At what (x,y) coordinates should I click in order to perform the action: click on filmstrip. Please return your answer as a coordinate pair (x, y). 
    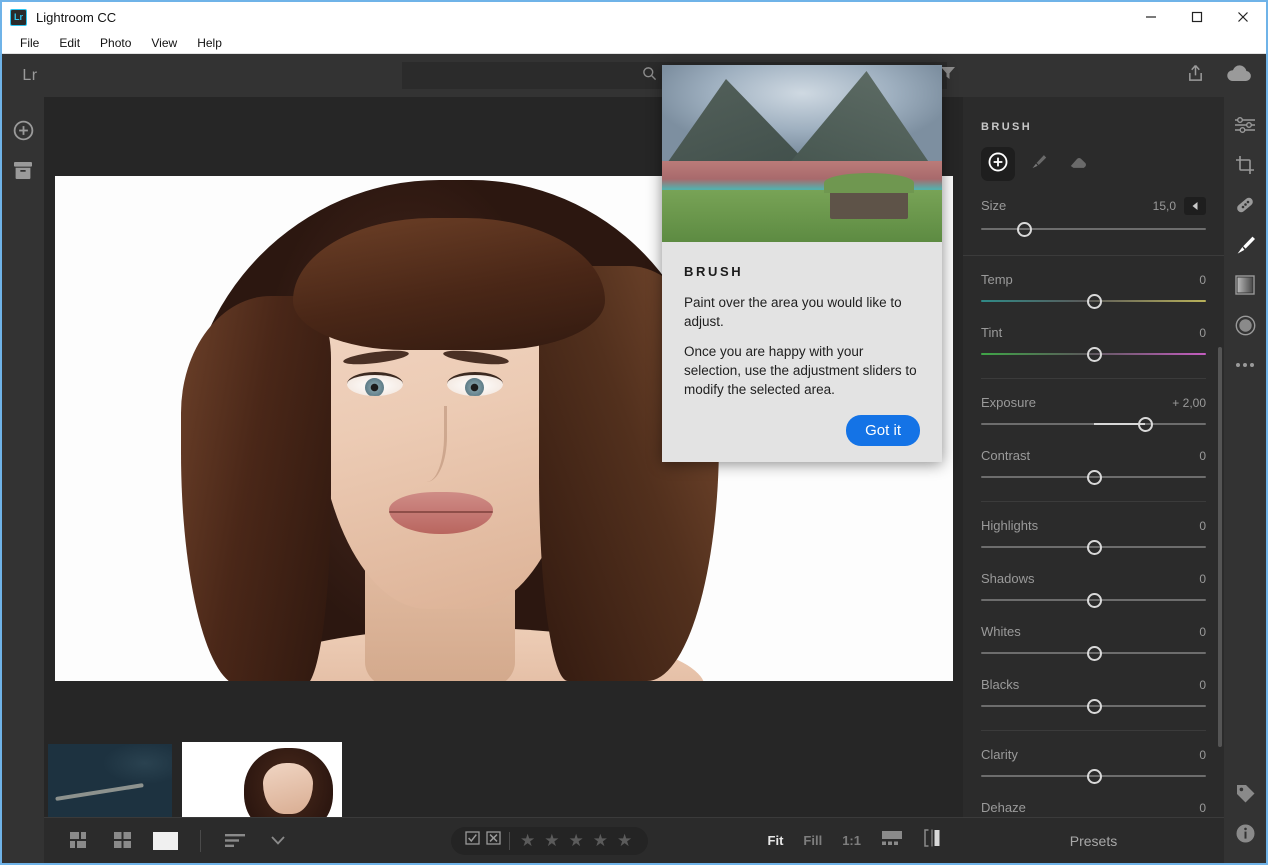
    Looking at the image, I should click on (503, 788).